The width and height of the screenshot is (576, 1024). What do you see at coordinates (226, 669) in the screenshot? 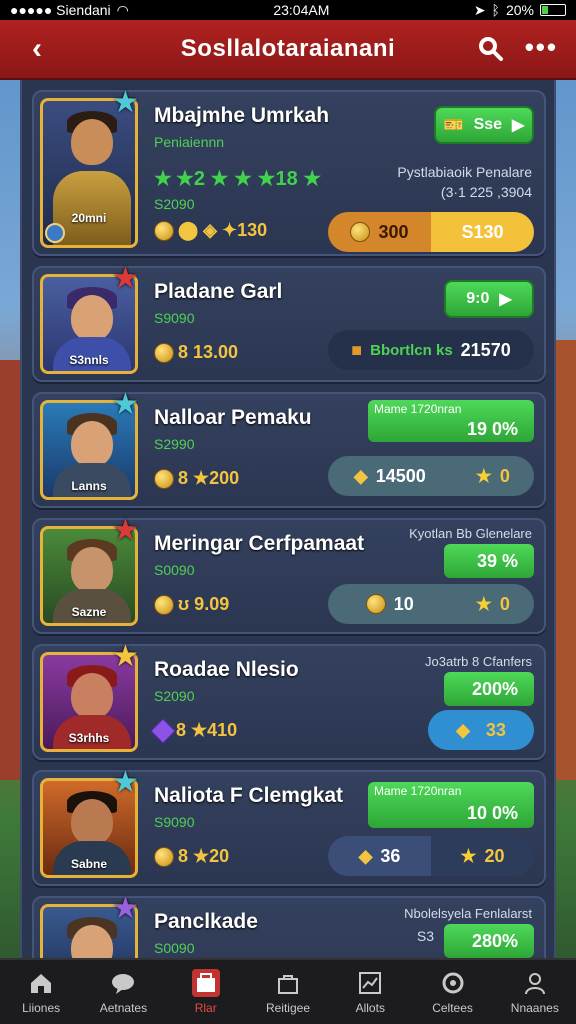
I see `hero-name: Roadae Nlesio` at bounding box center [226, 669].